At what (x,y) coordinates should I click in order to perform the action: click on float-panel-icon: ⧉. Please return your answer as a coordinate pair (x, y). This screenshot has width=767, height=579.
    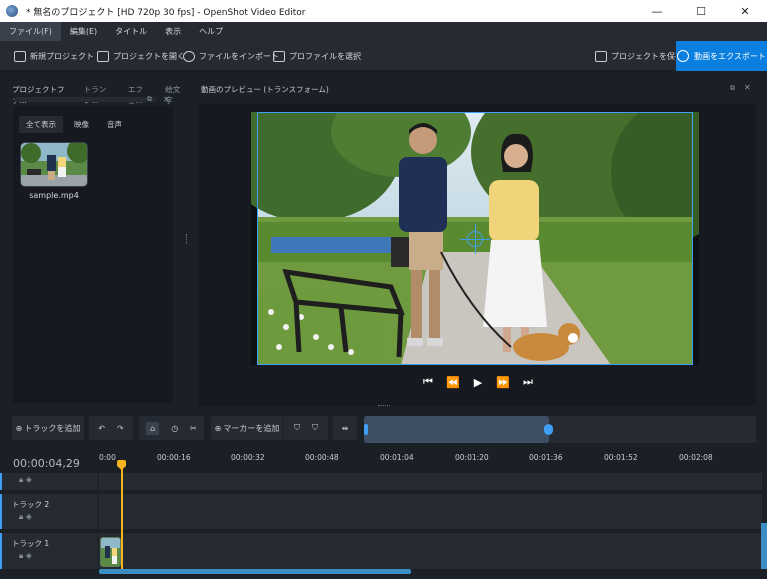
    Looking at the image, I should click on (149, 99).